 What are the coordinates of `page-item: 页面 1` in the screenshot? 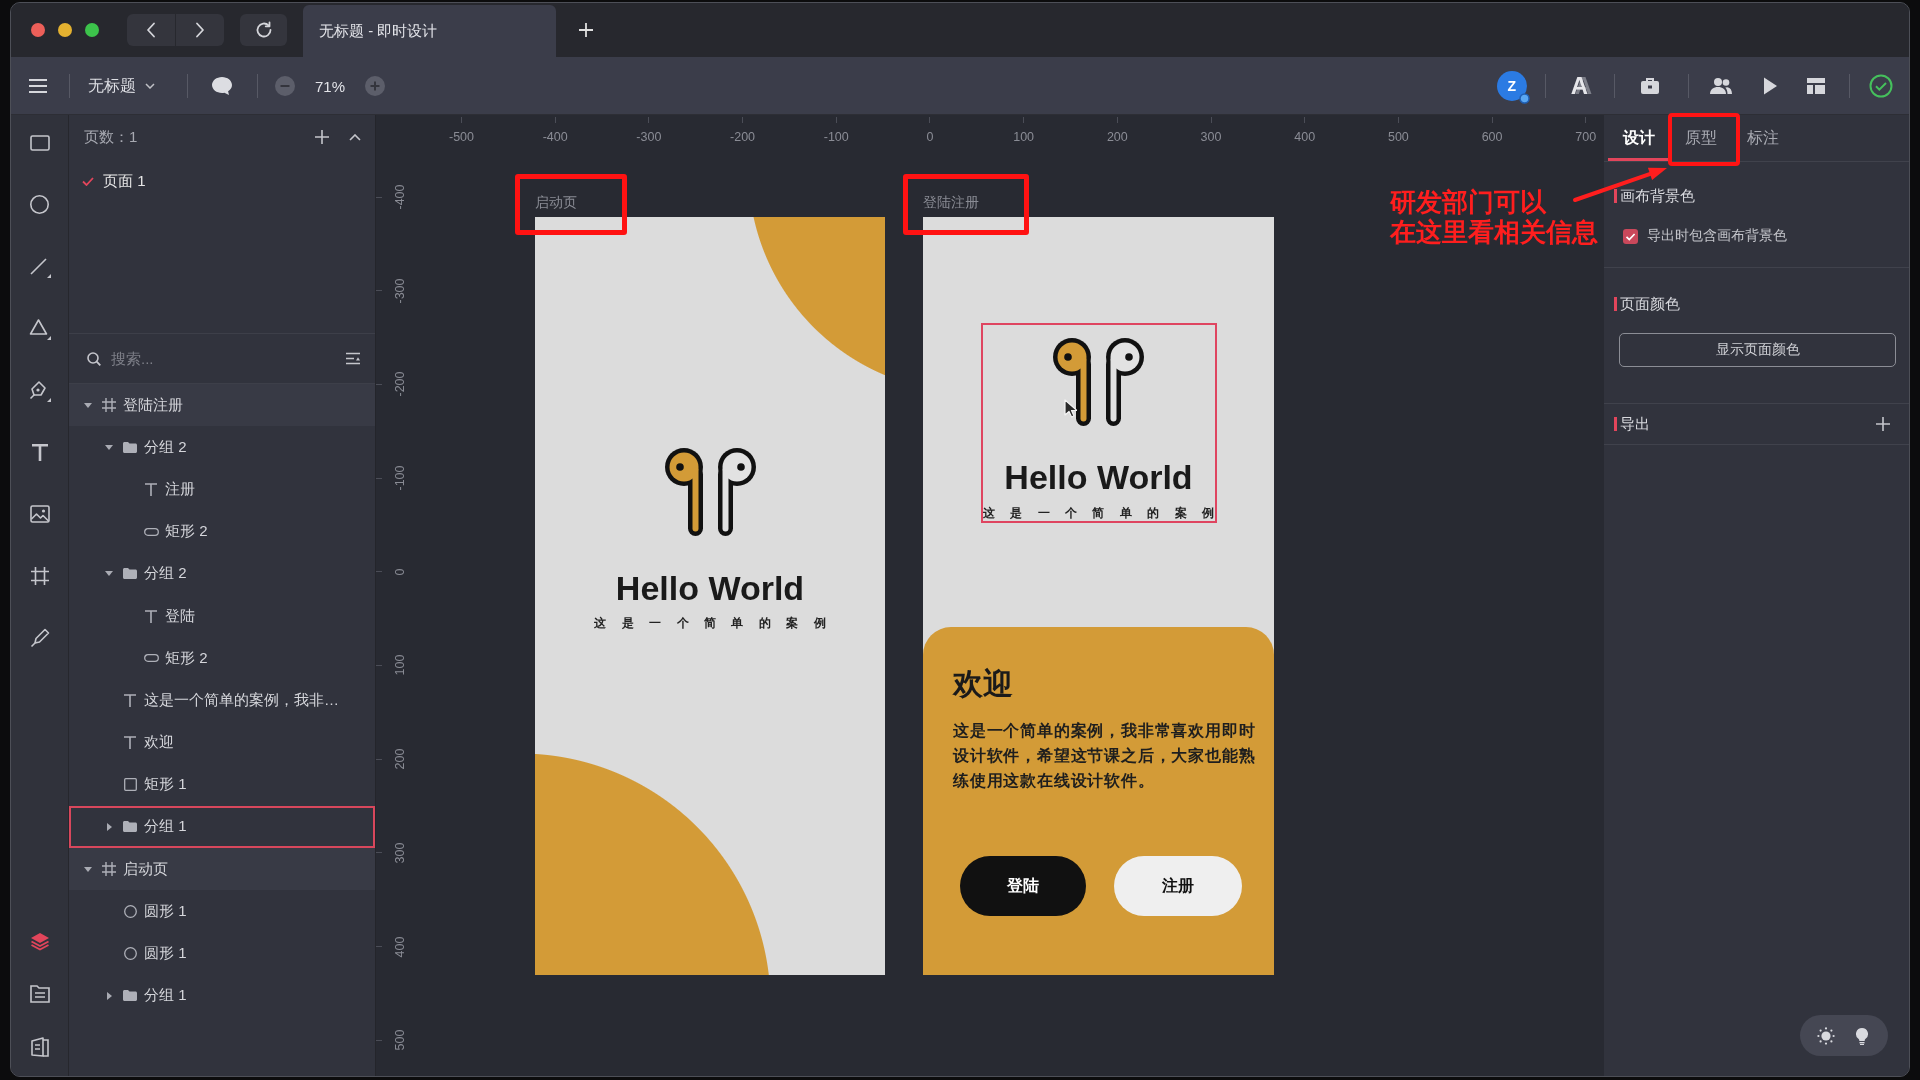 It's located at (222, 181).